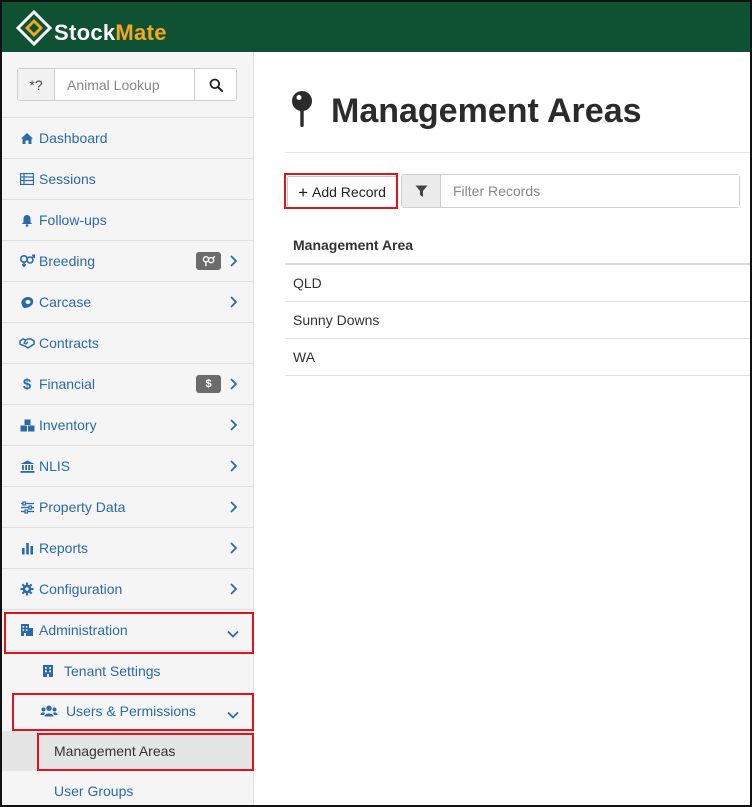 Image resolution: width=752 pixels, height=807 pixels. What do you see at coordinates (36, 84) in the screenshot?
I see `wildcard-prefix: *?` at bounding box center [36, 84].